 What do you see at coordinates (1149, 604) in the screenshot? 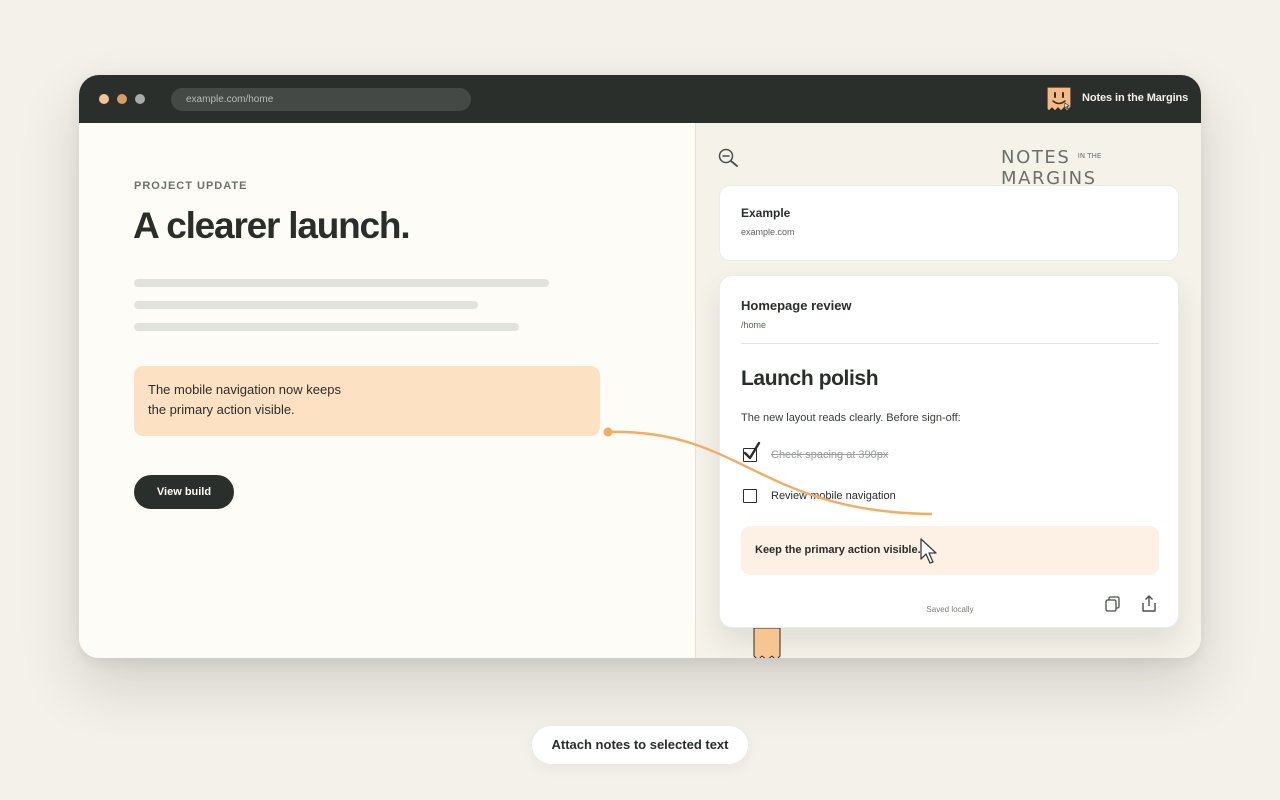
I see `share-icon` at bounding box center [1149, 604].